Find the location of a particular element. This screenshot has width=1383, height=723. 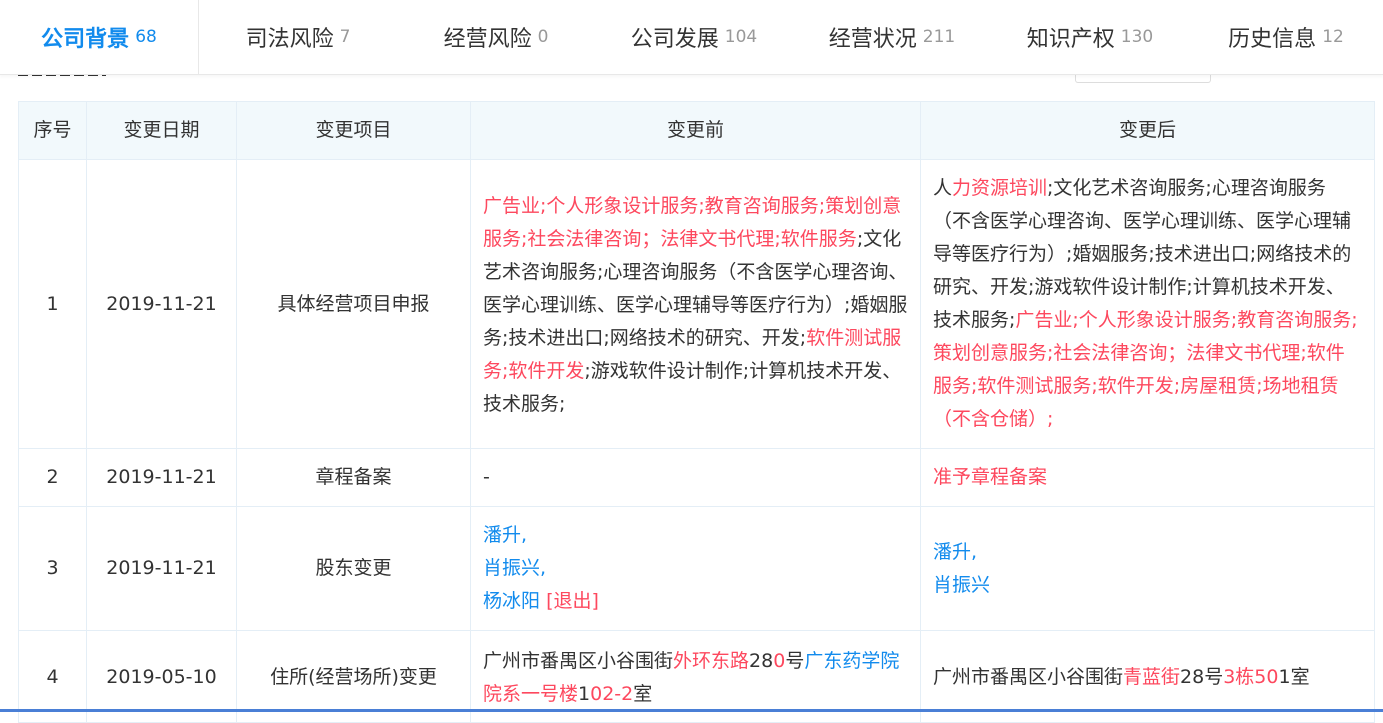

tab-count: 7 is located at coordinates (345, 37).